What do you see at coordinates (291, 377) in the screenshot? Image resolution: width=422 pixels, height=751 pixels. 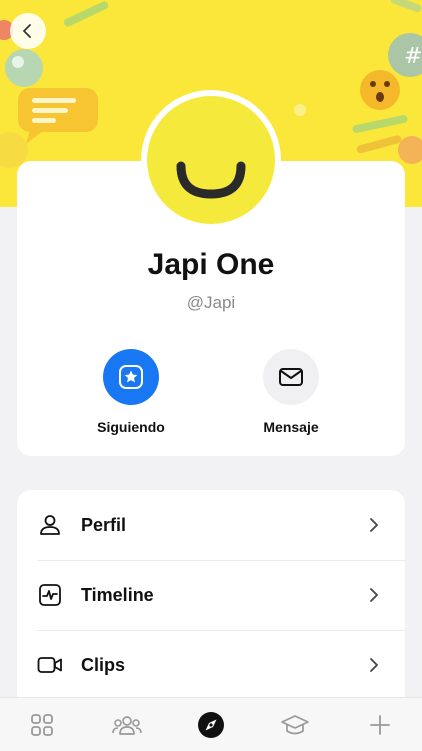 I see `mail-icon` at bounding box center [291, 377].